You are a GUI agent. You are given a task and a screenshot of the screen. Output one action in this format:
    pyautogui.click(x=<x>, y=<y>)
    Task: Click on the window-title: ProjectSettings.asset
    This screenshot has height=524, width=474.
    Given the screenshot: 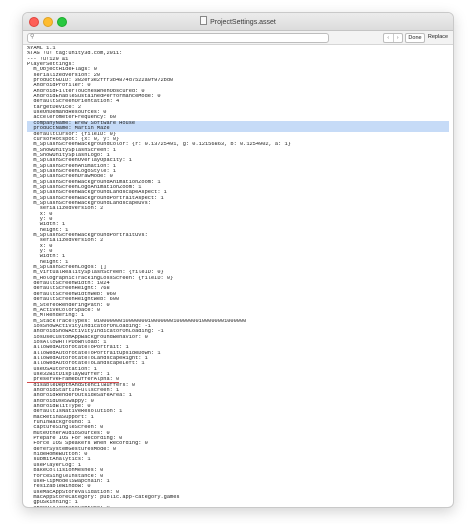 What is the action you would take?
    pyautogui.click(x=238, y=21)
    